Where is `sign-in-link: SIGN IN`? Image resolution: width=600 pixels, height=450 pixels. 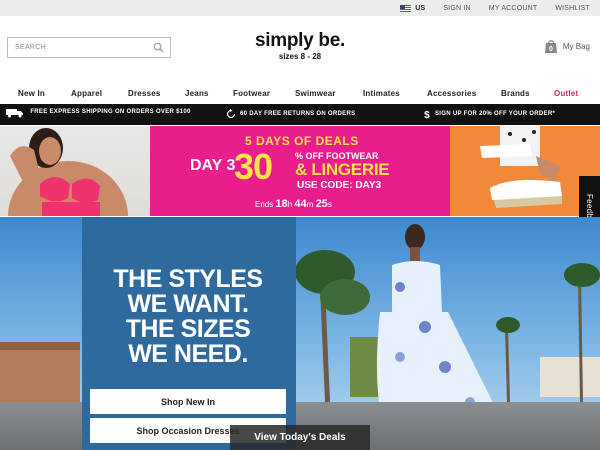
sign-in-link: SIGN IN is located at coordinates (456, 8).